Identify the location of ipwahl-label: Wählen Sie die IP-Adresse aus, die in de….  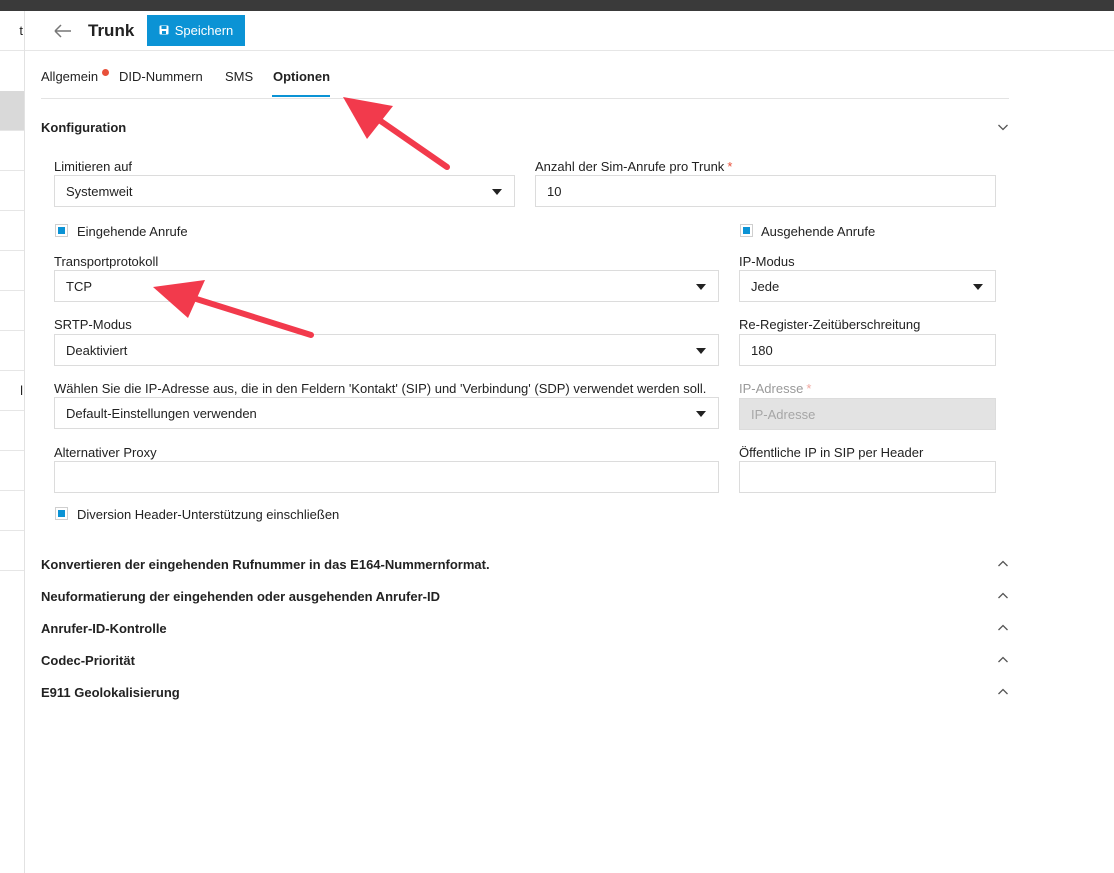
(380, 388).